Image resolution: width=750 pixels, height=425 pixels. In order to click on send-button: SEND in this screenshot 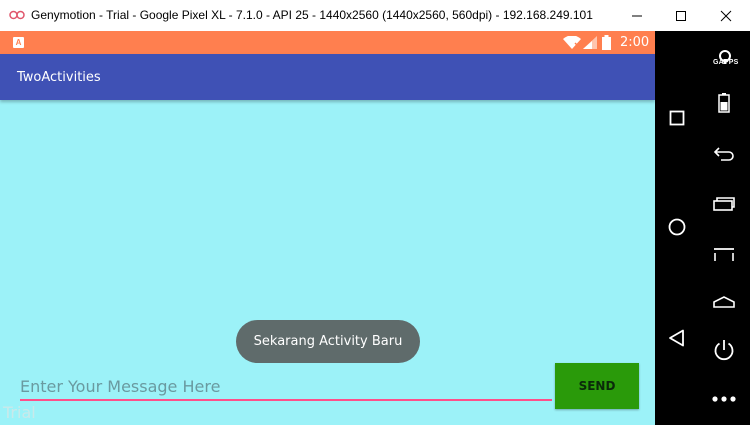, I will do `click(597, 386)`.